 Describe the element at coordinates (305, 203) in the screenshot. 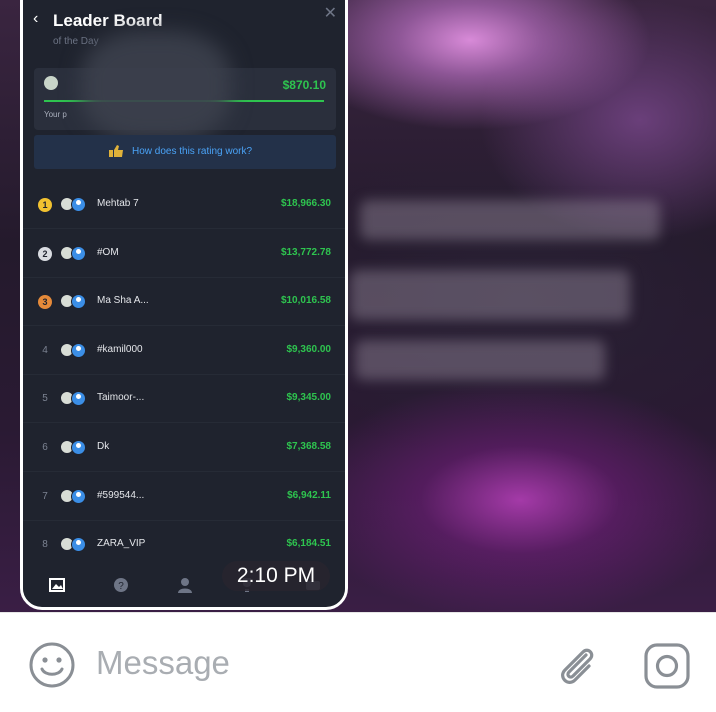

I see `player-amount: $18,966.30` at that location.